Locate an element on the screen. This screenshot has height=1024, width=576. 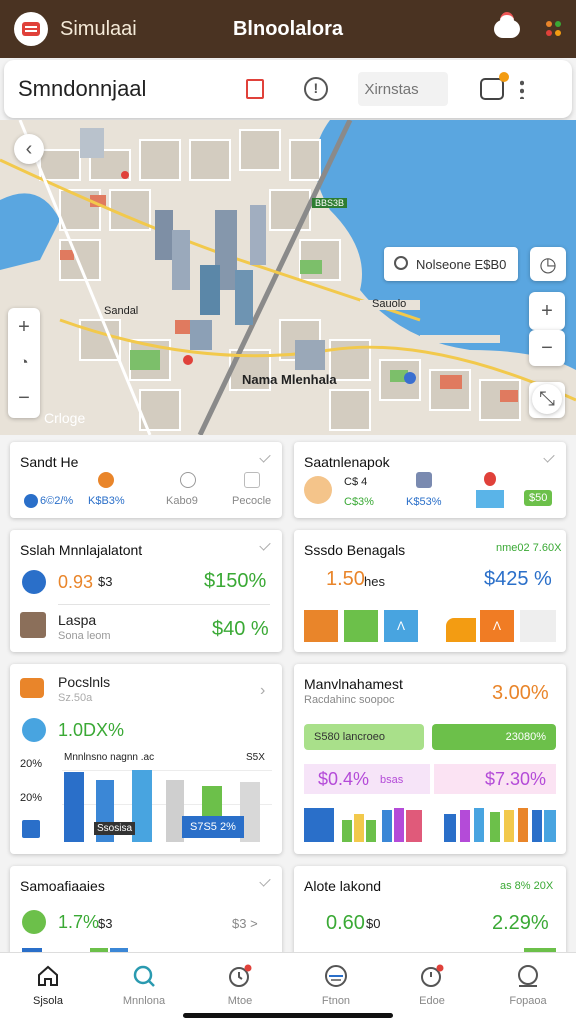
tile-grey is located at coordinates (538, 626).